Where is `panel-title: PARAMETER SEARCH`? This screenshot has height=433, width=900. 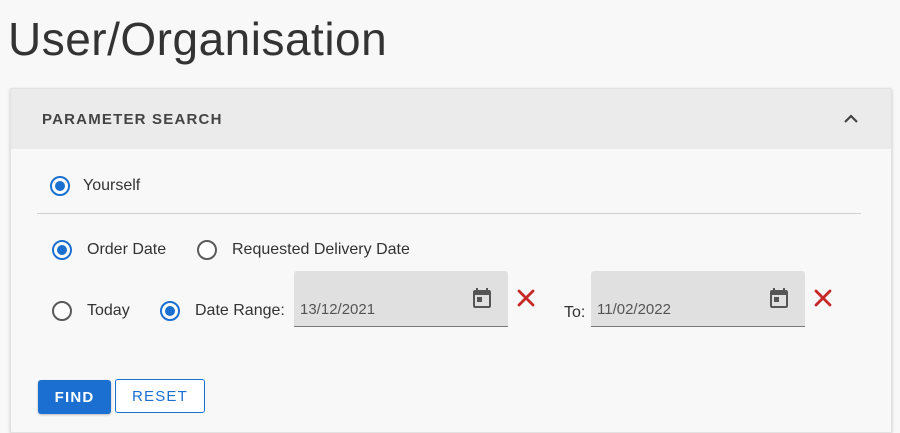 panel-title: PARAMETER SEARCH is located at coordinates (132, 119).